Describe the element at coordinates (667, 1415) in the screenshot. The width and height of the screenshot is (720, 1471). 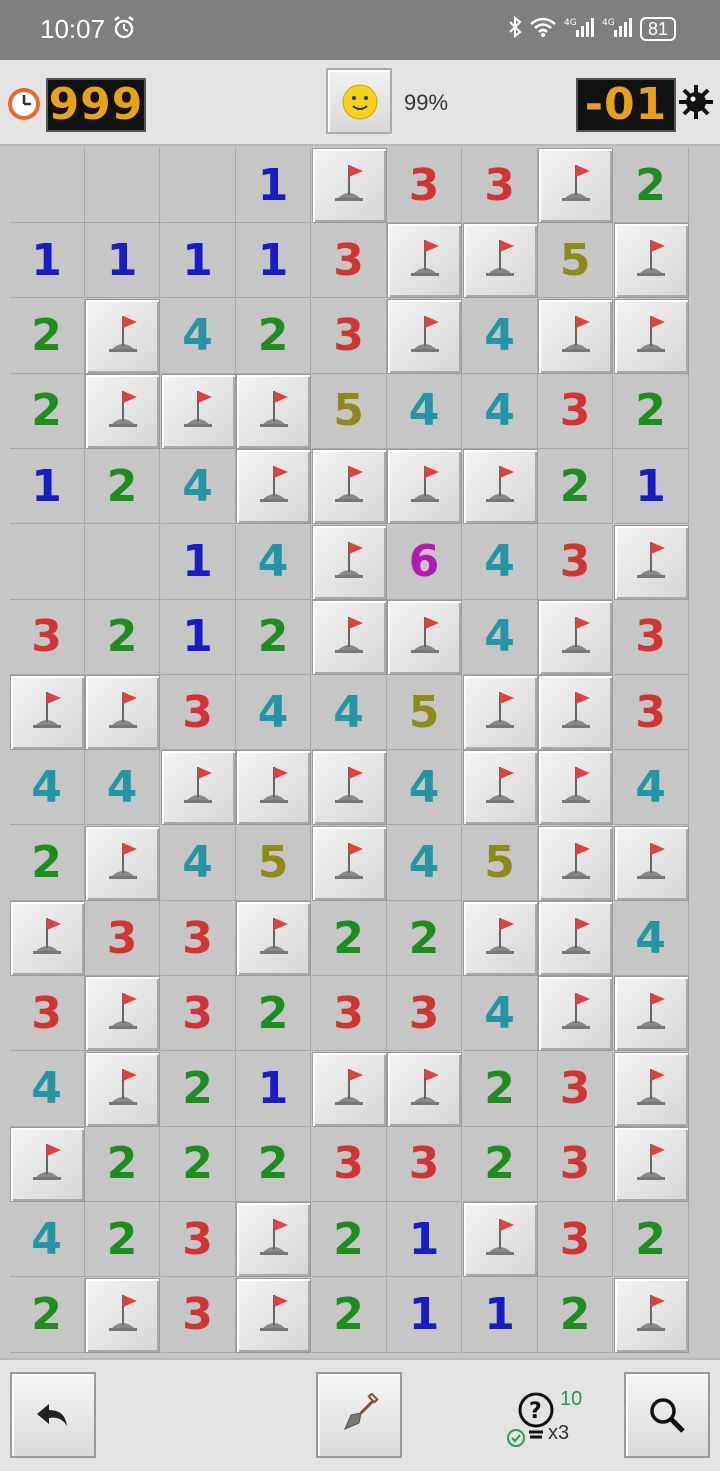
I see `zoom-button` at that location.